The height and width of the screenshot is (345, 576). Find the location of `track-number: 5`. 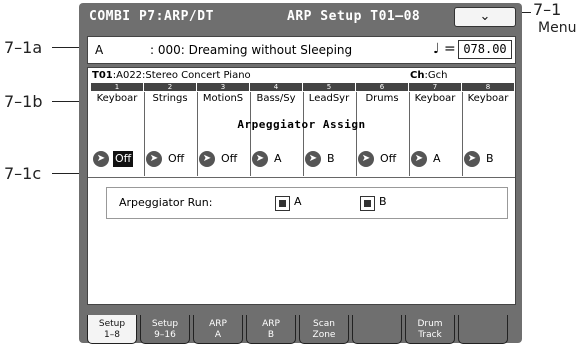

track-number: 5 is located at coordinates (329, 87).